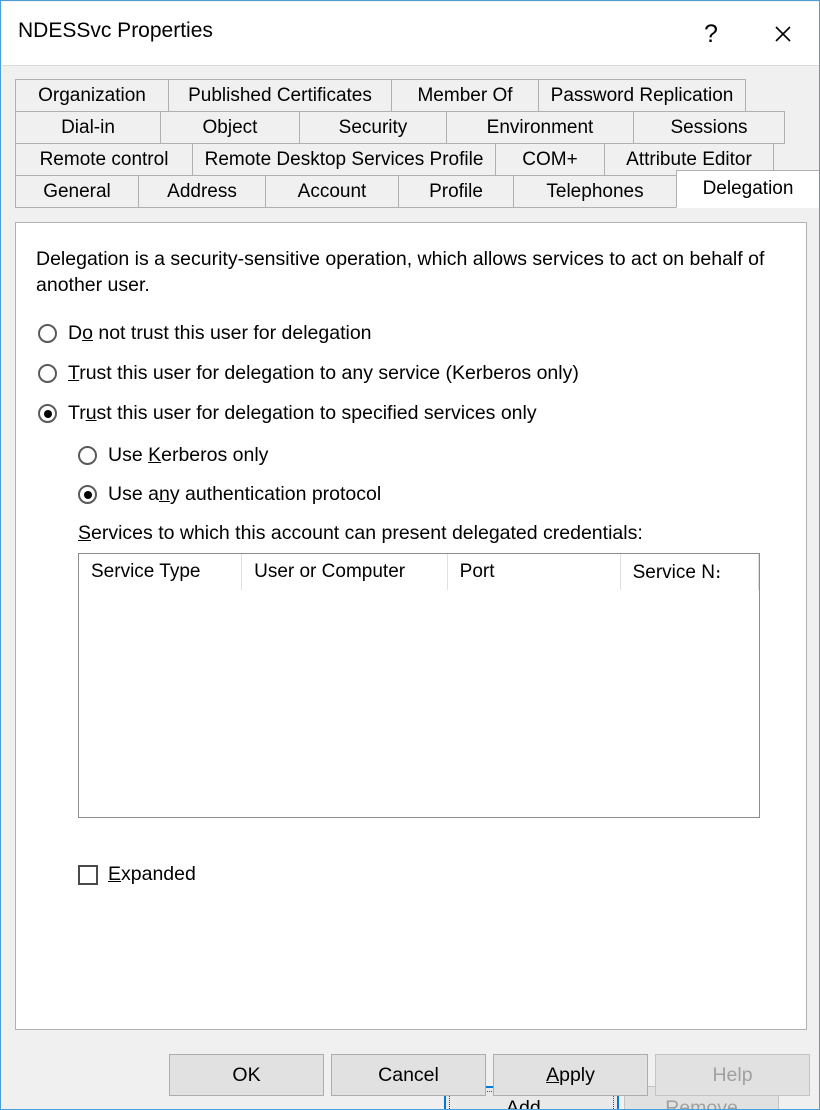 The image size is (820, 1110). Describe the element at coordinates (188, 455) in the screenshot. I see `radio-label: Use Kerberos only` at that location.